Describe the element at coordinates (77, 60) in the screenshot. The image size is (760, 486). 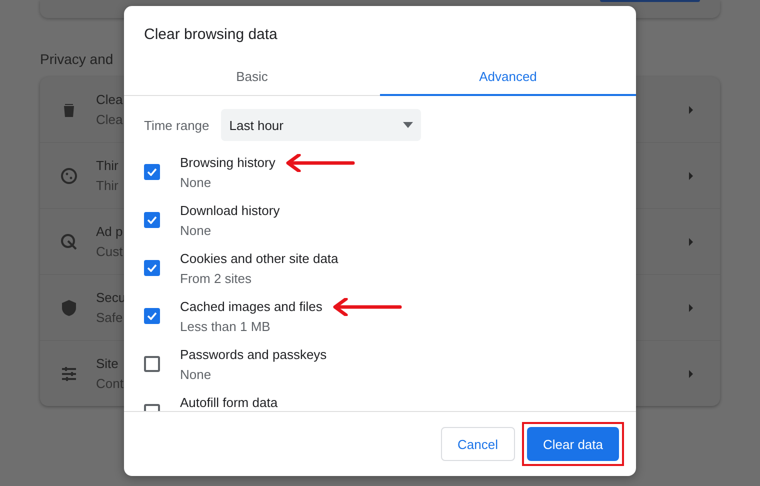
I see `section-heading: Privacy and` at that location.